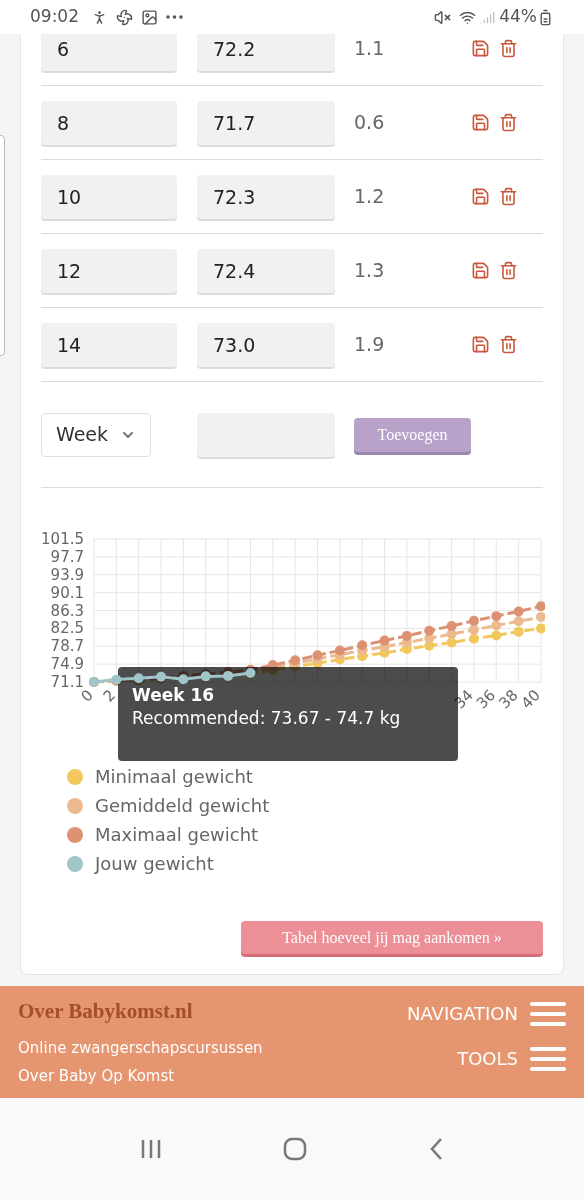  Describe the element at coordinates (370, 345) in the screenshot. I see `difference-text: 1.9` at that location.